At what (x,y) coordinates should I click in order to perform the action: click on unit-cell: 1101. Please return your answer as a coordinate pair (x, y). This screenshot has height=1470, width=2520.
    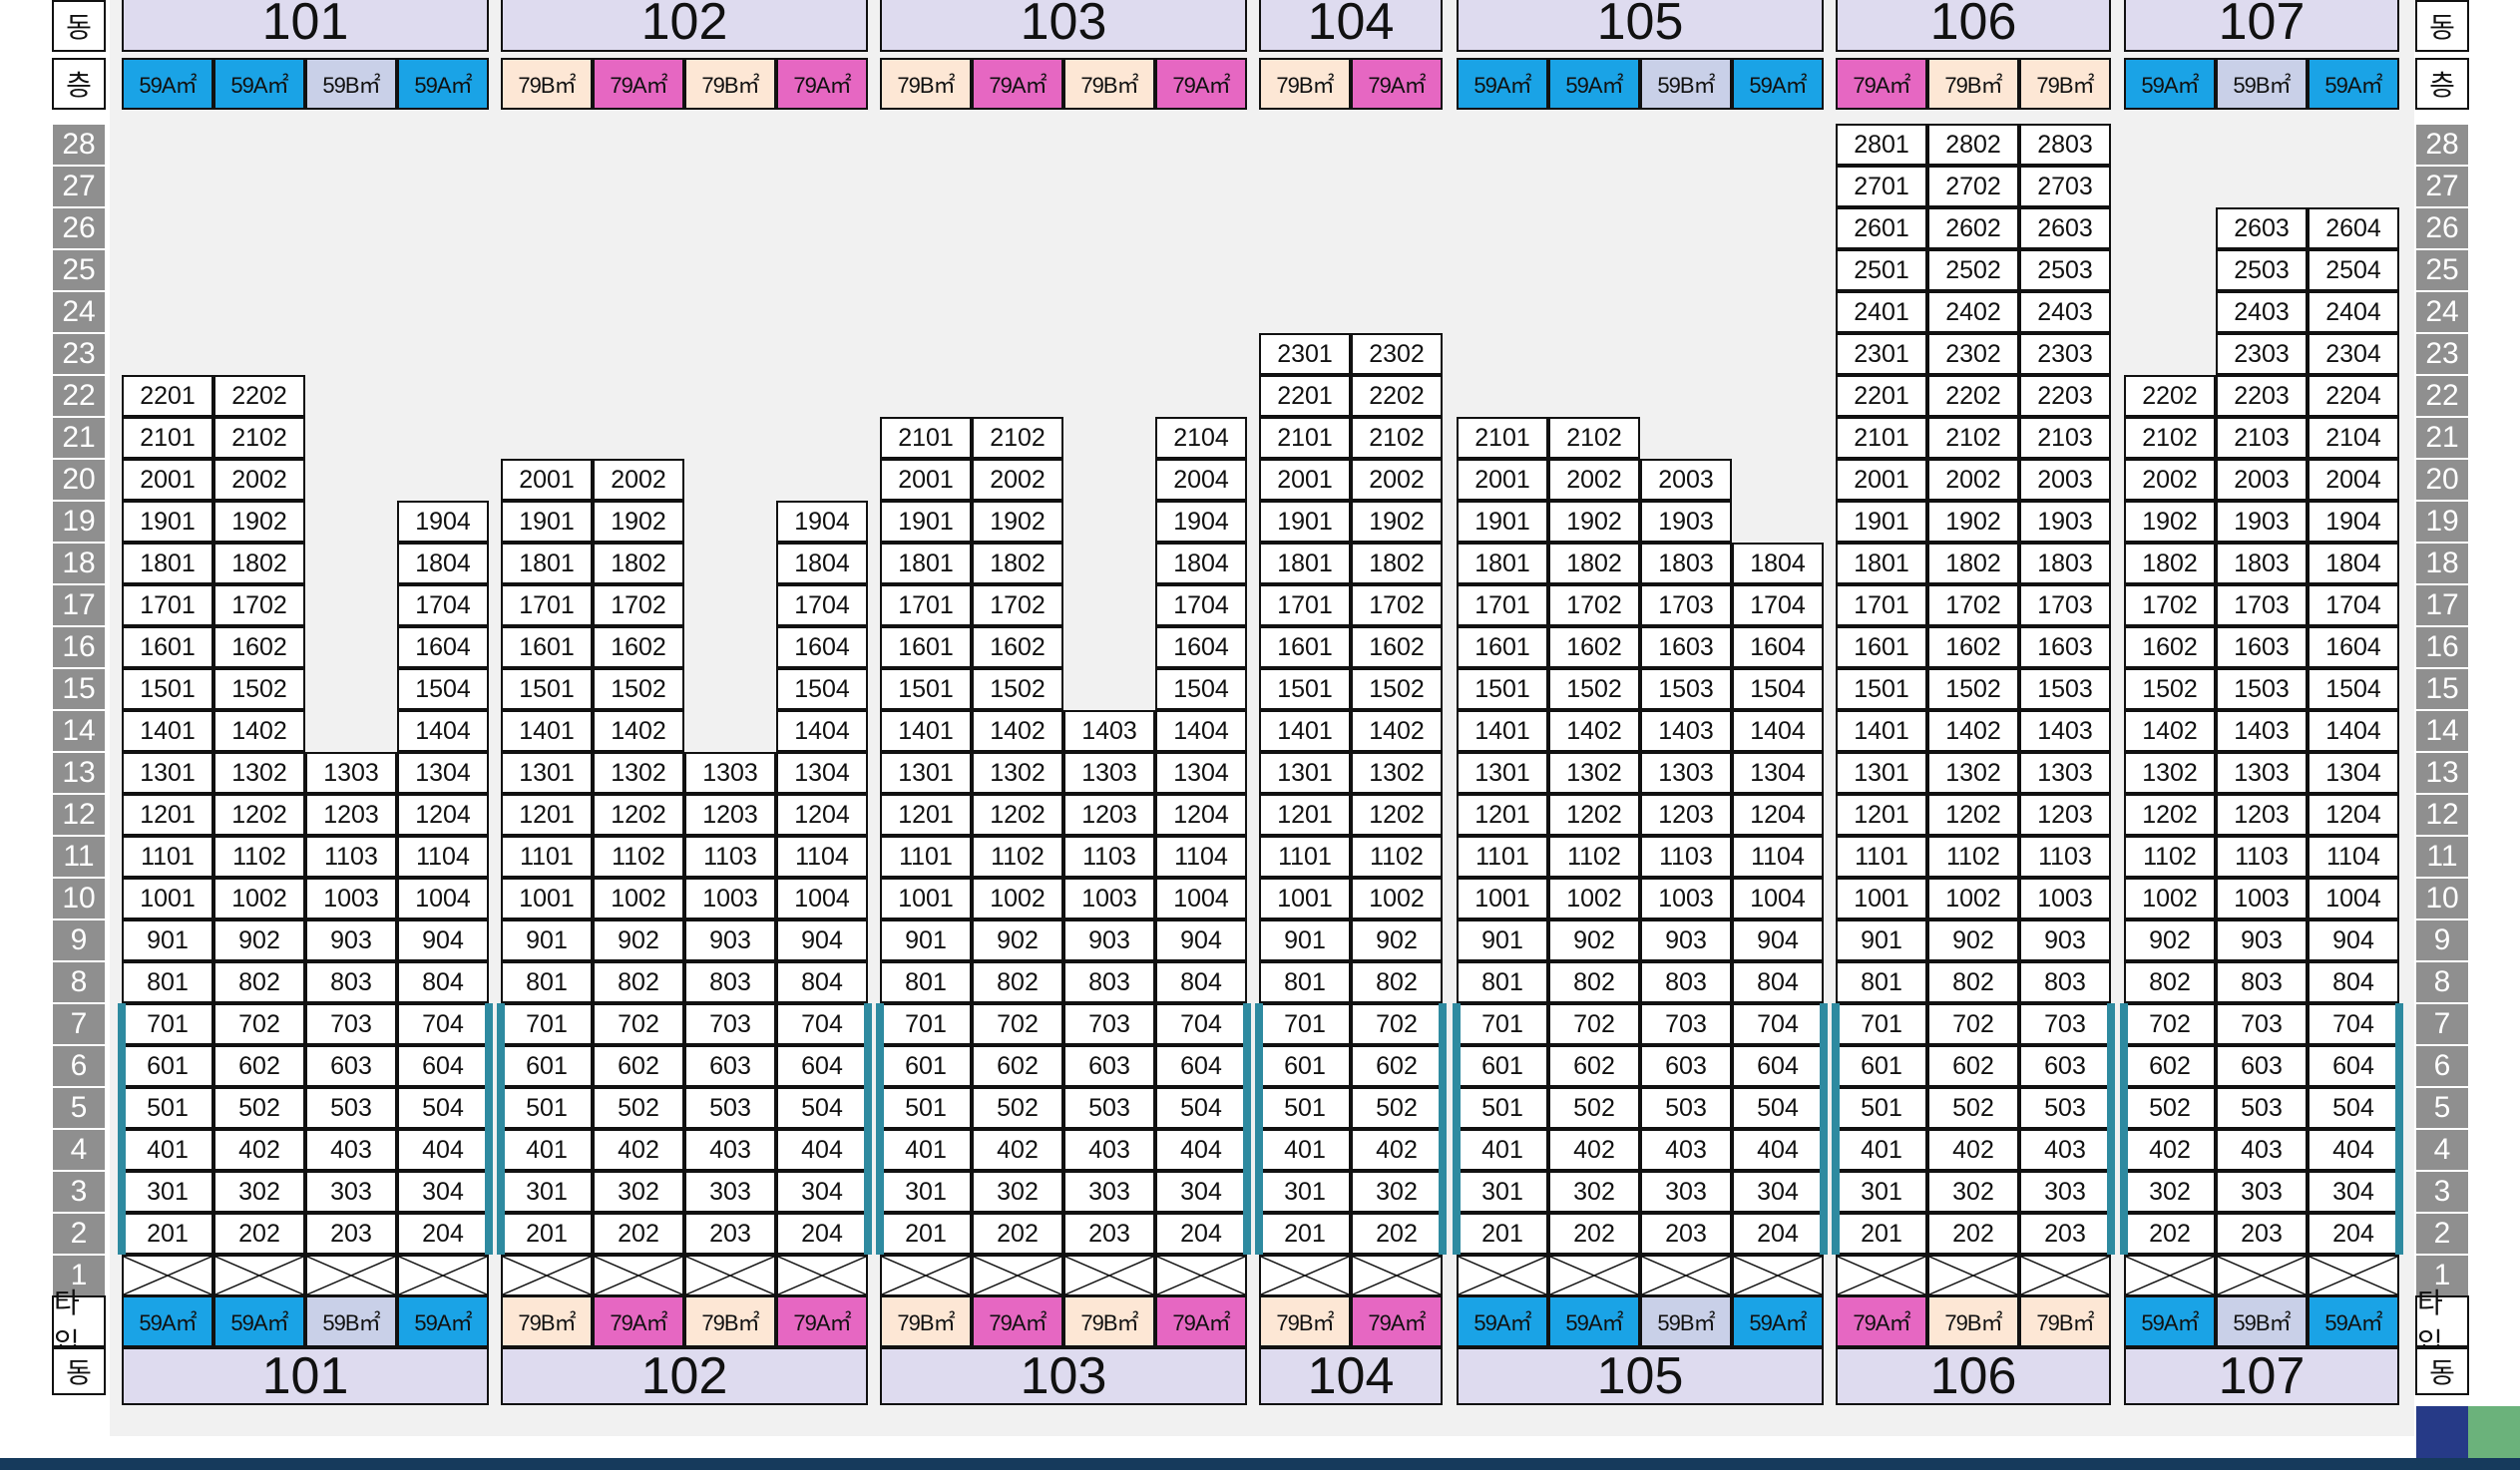
    Looking at the image, I should click on (926, 857).